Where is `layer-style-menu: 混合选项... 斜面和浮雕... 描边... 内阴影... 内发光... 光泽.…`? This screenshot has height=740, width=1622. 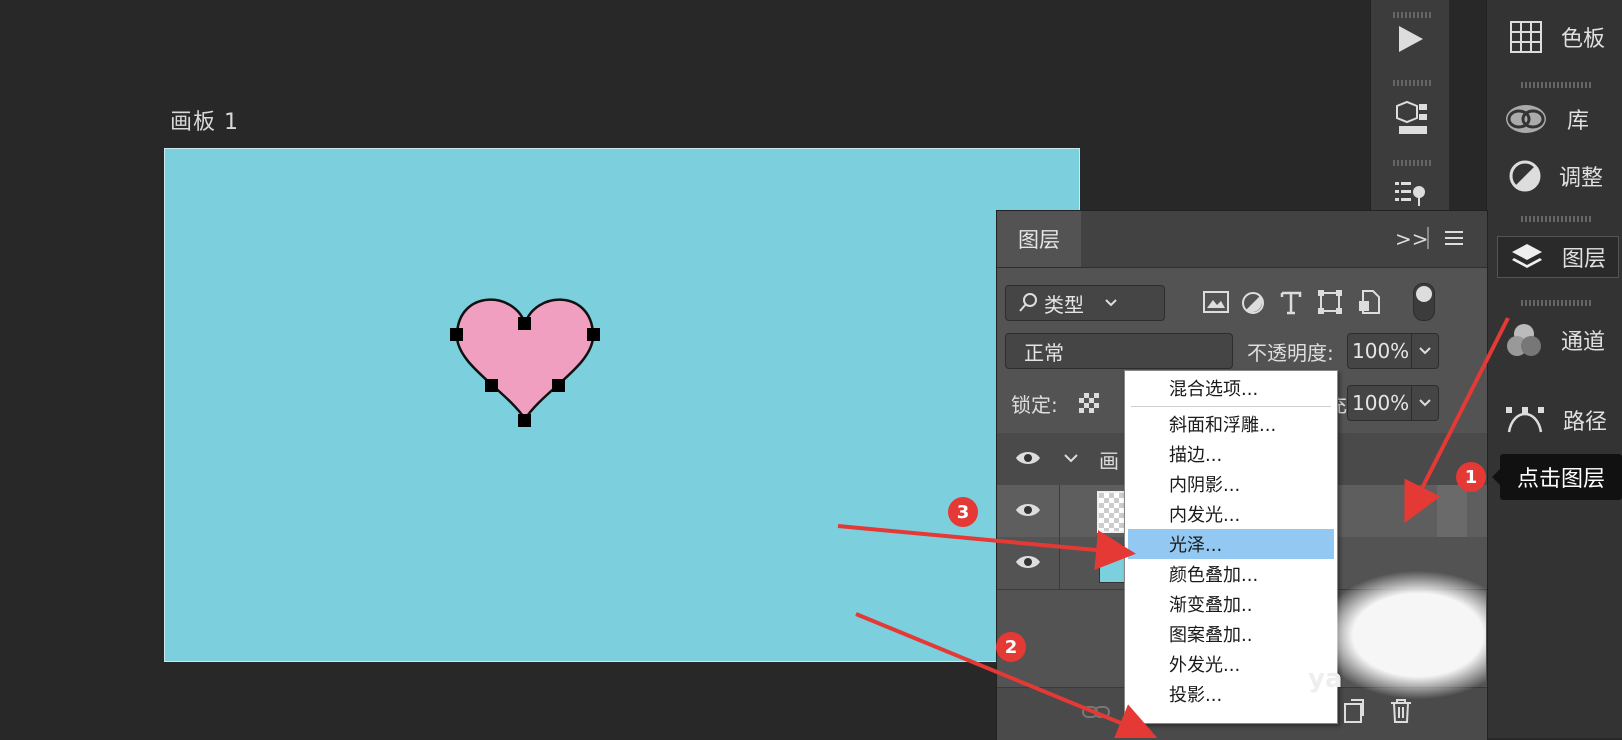
layer-style-menu: 混合选项... 斜面和浮雕... 描边... 内阴影... 内发光... 光泽.… is located at coordinates (1231, 547).